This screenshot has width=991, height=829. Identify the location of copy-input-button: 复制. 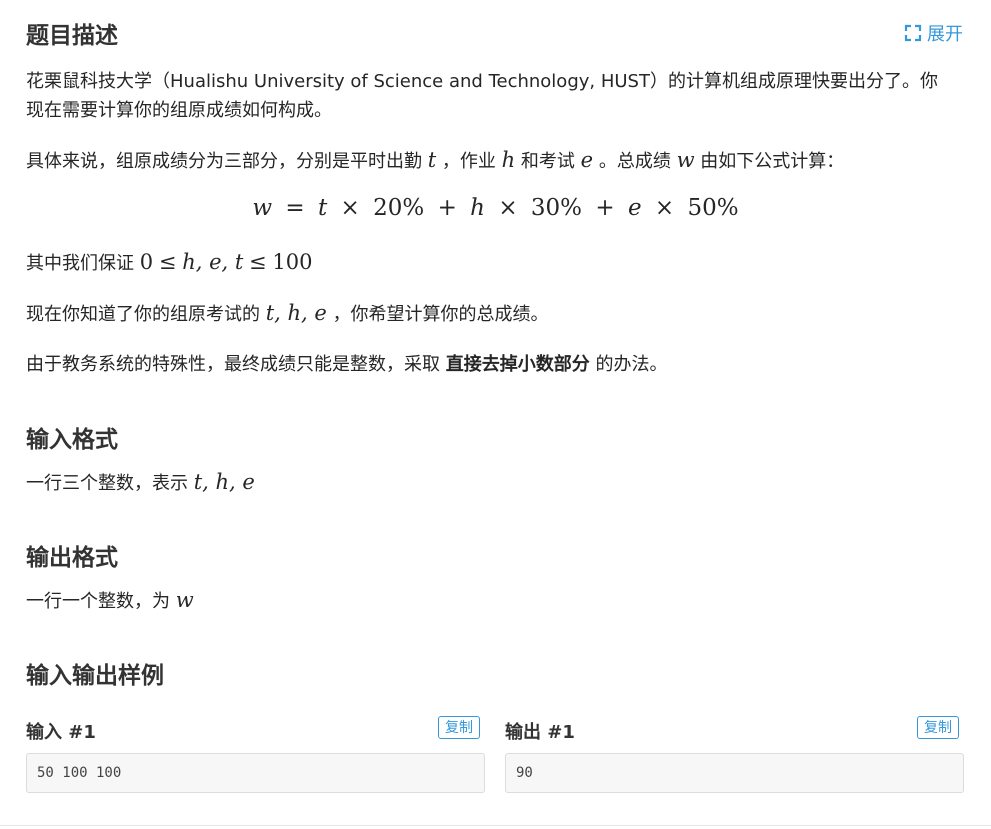
(459, 727).